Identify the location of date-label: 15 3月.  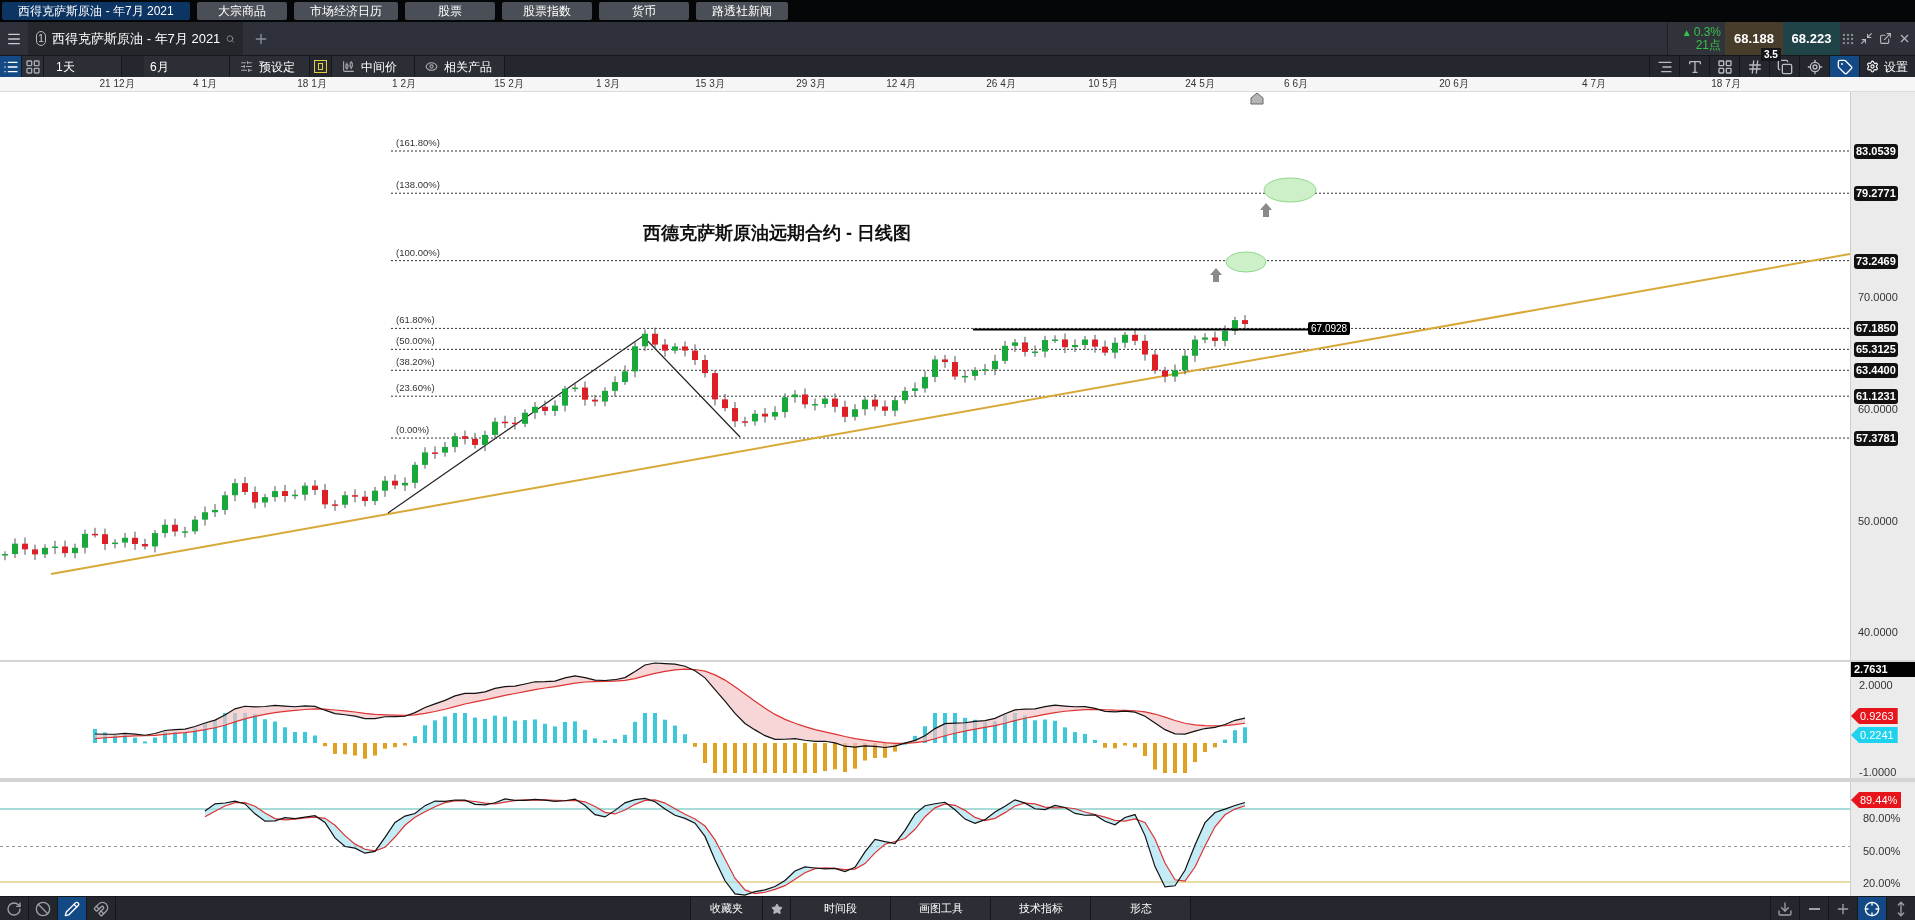
(710, 84).